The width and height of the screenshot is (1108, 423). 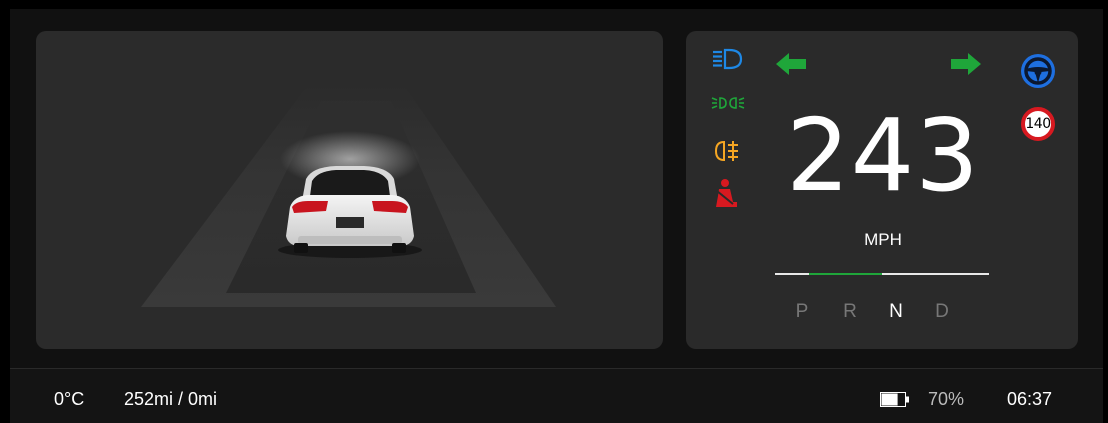 I want to click on clock: 06:37, so click(x=1030, y=399).